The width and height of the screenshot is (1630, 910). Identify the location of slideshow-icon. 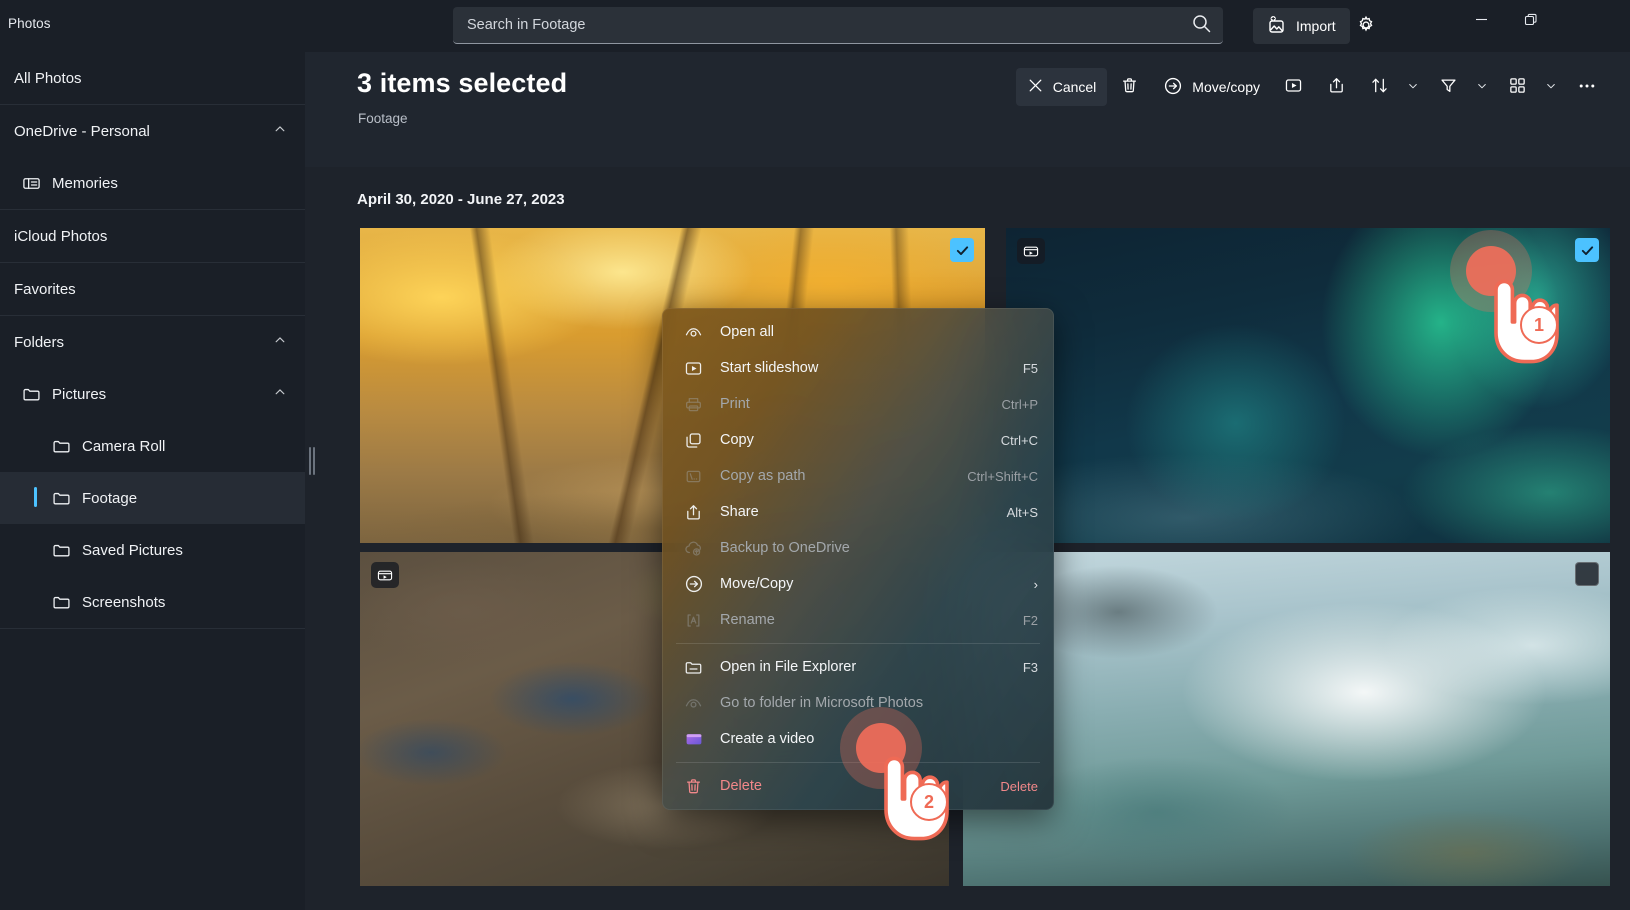
(1293, 87).